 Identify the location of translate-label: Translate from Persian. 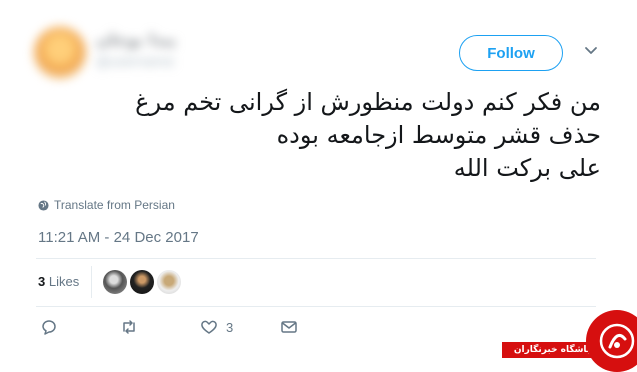
(114, 205).